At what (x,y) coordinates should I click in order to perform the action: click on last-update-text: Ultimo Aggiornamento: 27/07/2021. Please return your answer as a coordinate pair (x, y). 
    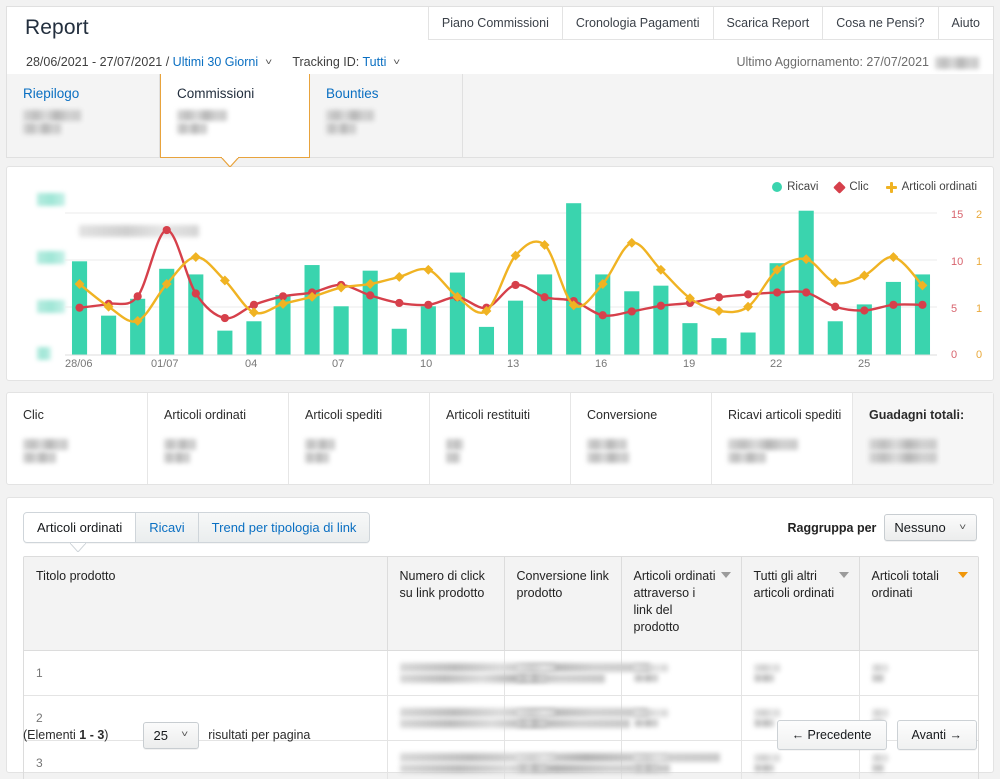
    Looking at the image, I should click on (833, 62).